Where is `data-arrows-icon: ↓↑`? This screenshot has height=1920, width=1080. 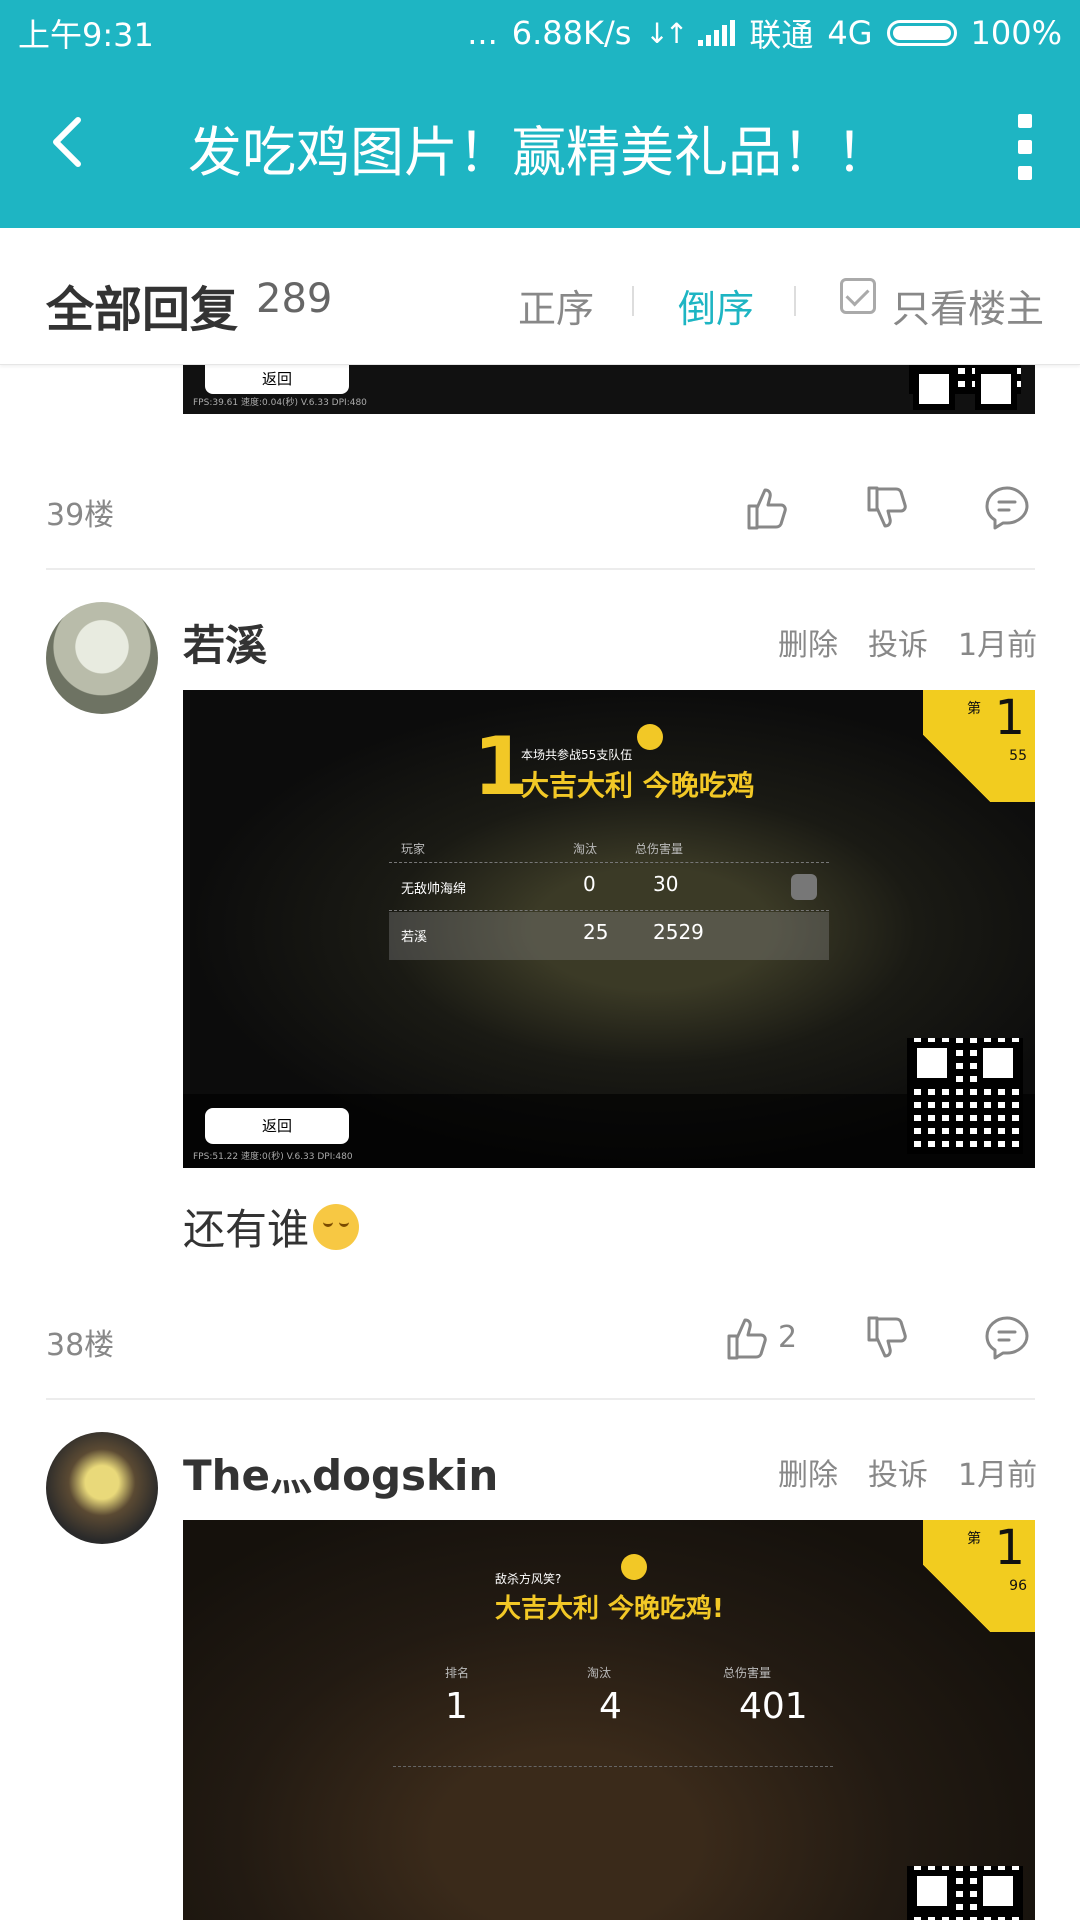 data-arrows-icon: ↓↑ is located at coordinates (666, 33).